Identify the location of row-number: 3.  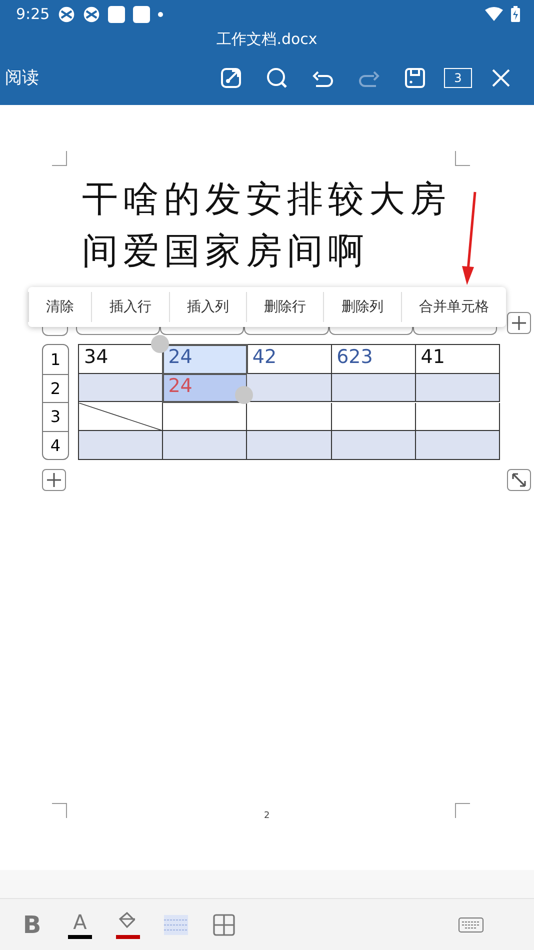
(55, 416).